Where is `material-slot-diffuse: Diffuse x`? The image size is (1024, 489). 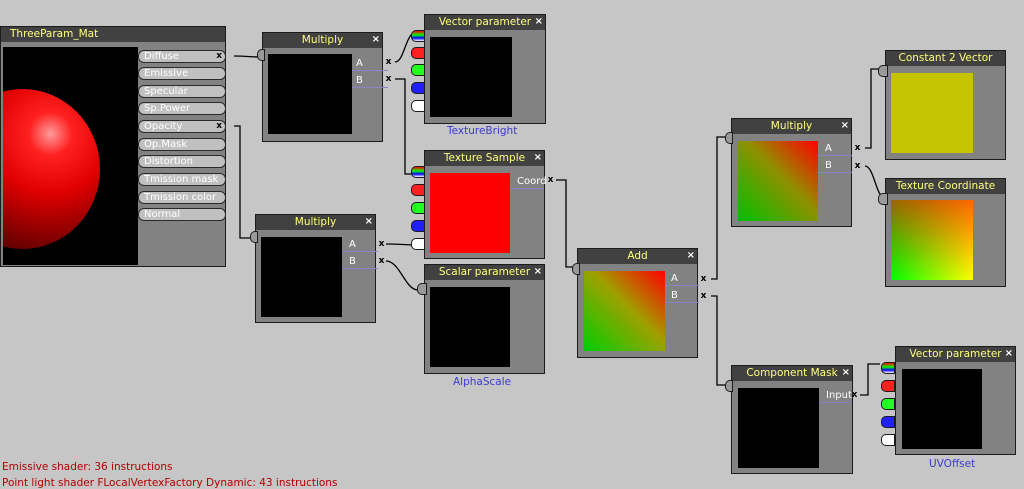 material-slot-diffuse: Diffuse x is located at coordinates (182, 56).